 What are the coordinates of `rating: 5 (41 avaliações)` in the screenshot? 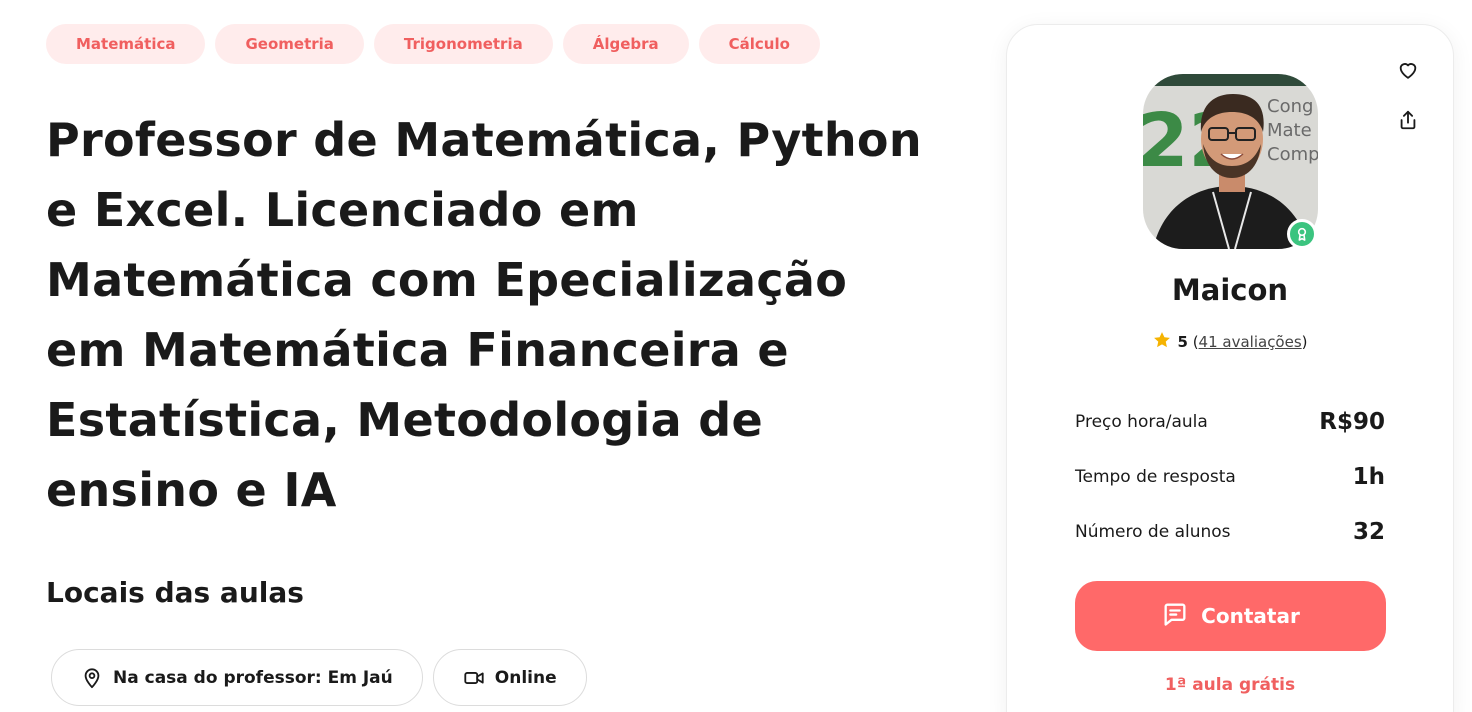 It's located at (1230, 342).